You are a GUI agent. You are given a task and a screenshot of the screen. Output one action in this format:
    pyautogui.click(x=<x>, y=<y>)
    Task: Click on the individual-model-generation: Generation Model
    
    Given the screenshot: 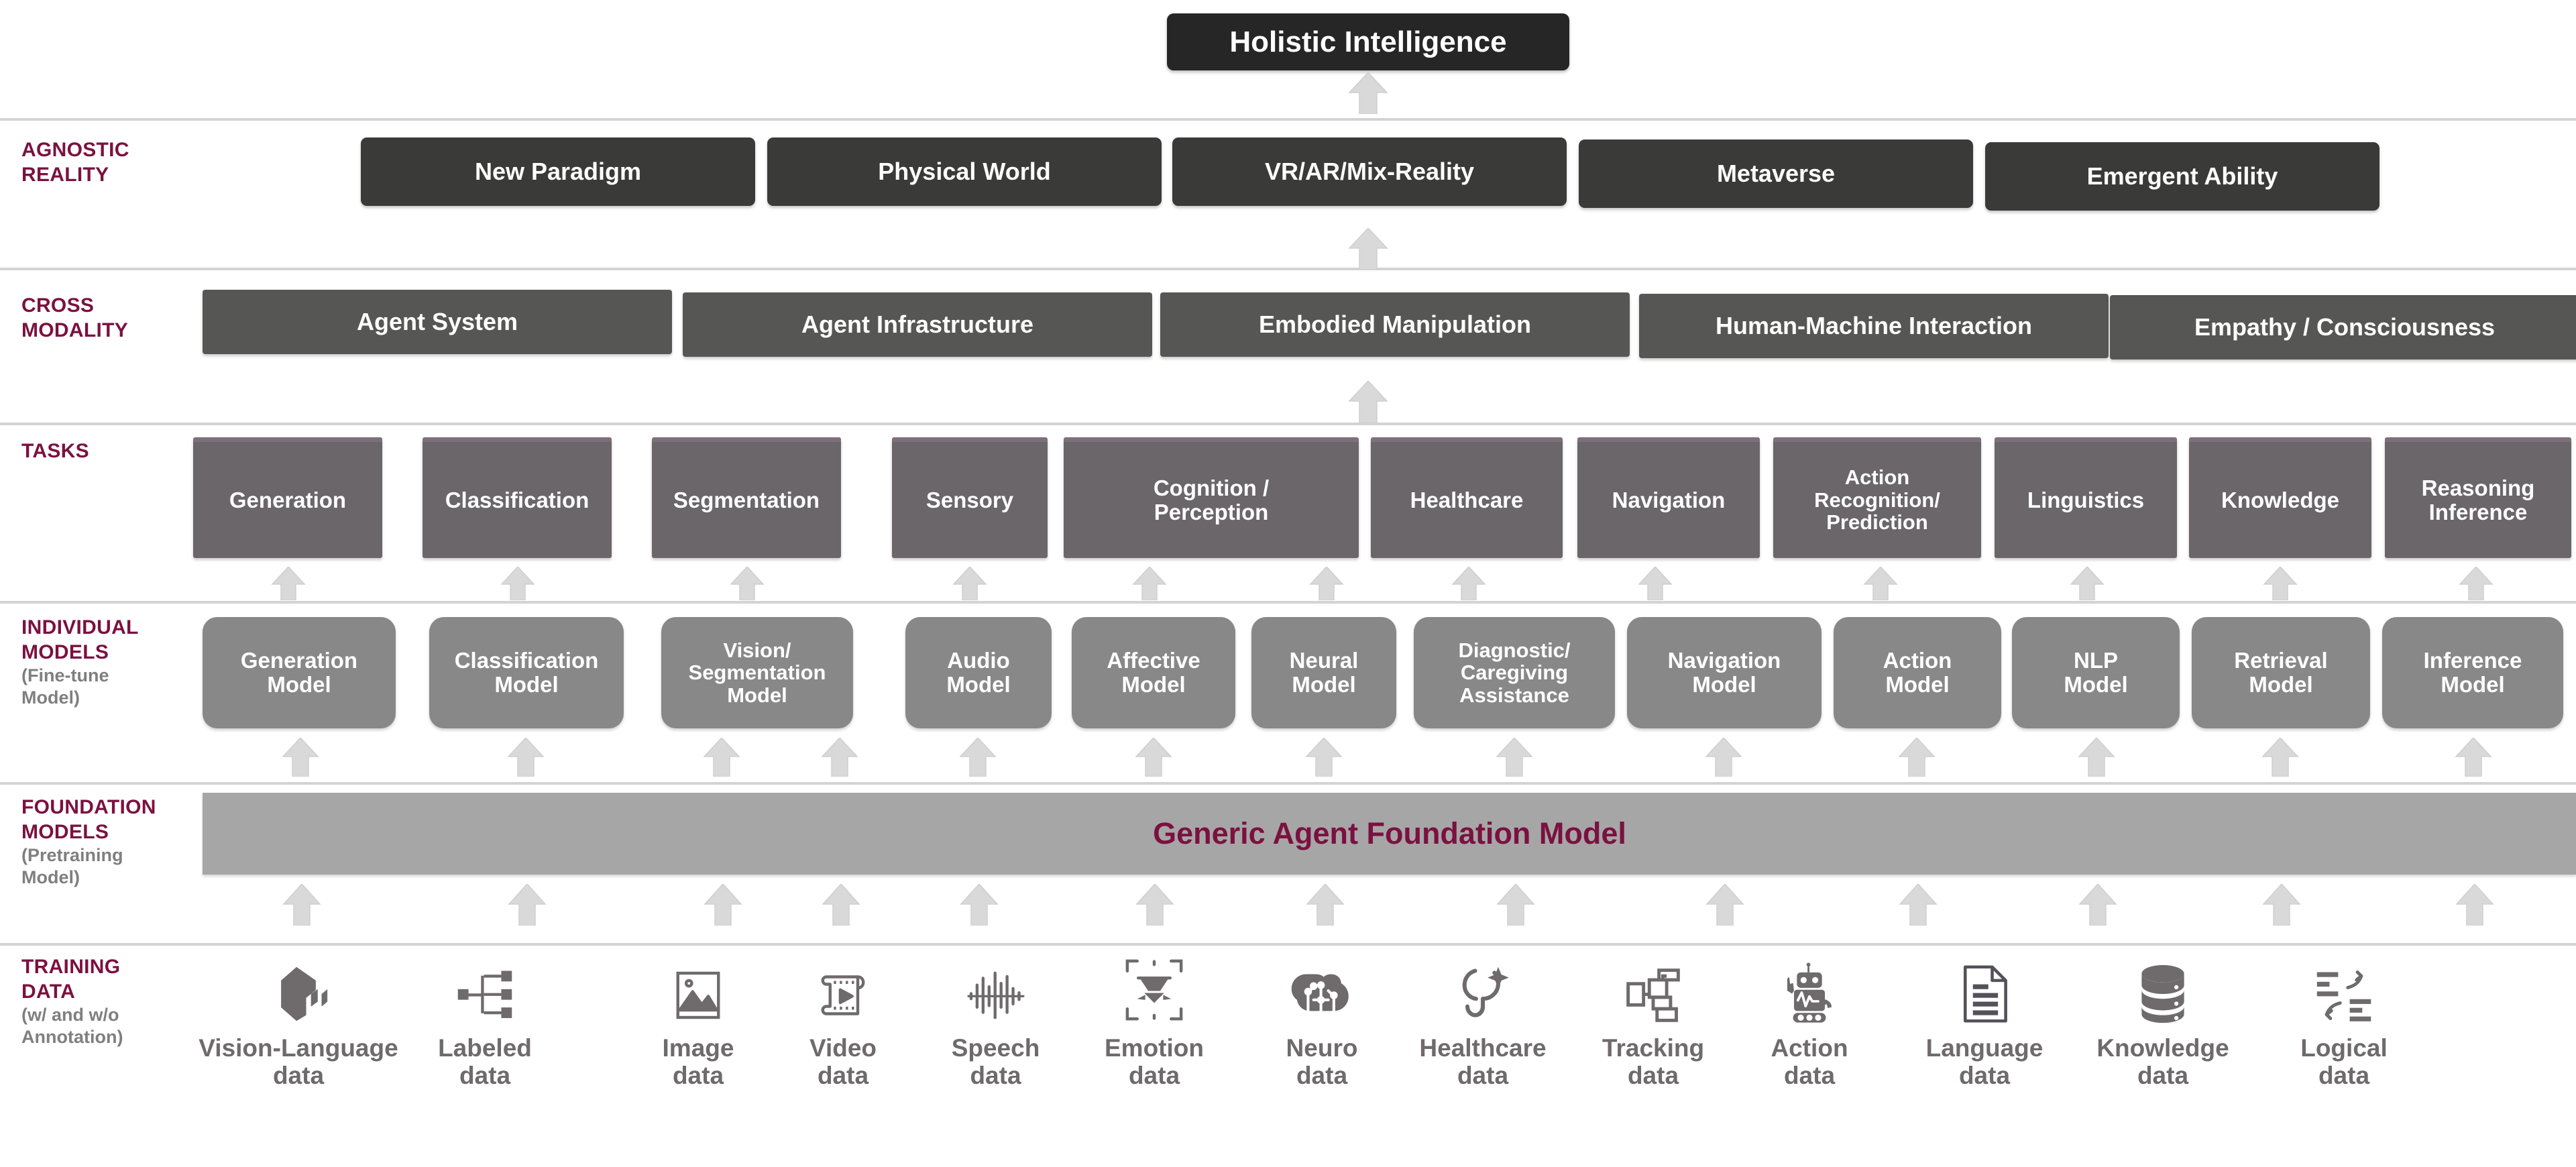 What is the action you would take?
    pyautogui.click(x=299, y=672)
    